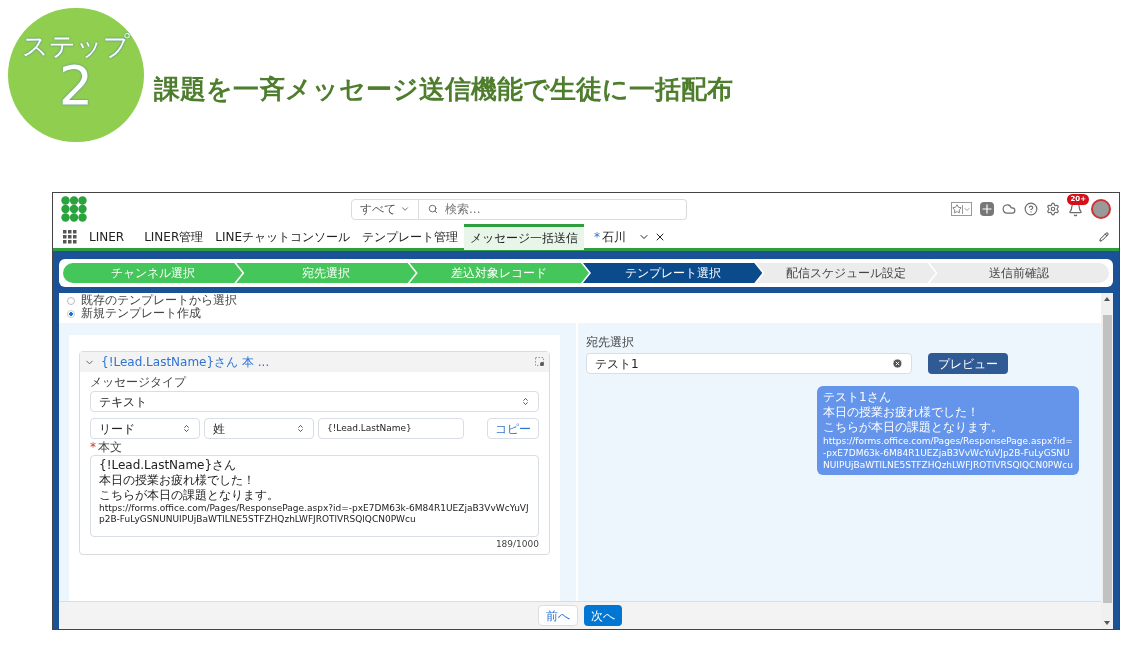 Image resolution: width=1148 pixels, height=653 pixels. I want to click on recipient-field: テスト1, so click(749, 363).